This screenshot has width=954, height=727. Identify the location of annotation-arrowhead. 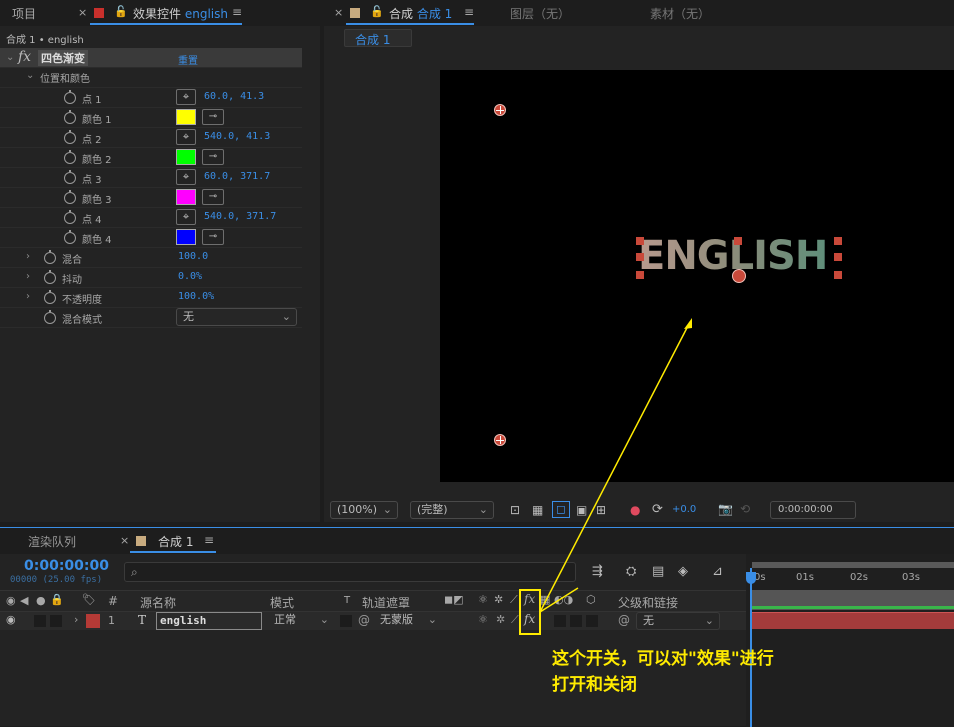
(688, 323).